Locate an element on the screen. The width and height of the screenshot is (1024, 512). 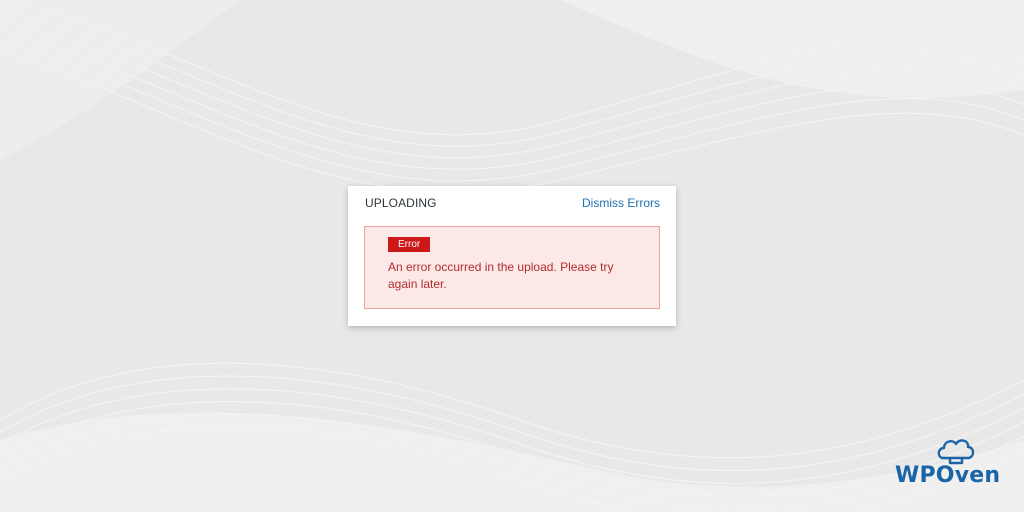
dismiss-errors-link: Dismiss Errors is located at coordinates (621, 203).